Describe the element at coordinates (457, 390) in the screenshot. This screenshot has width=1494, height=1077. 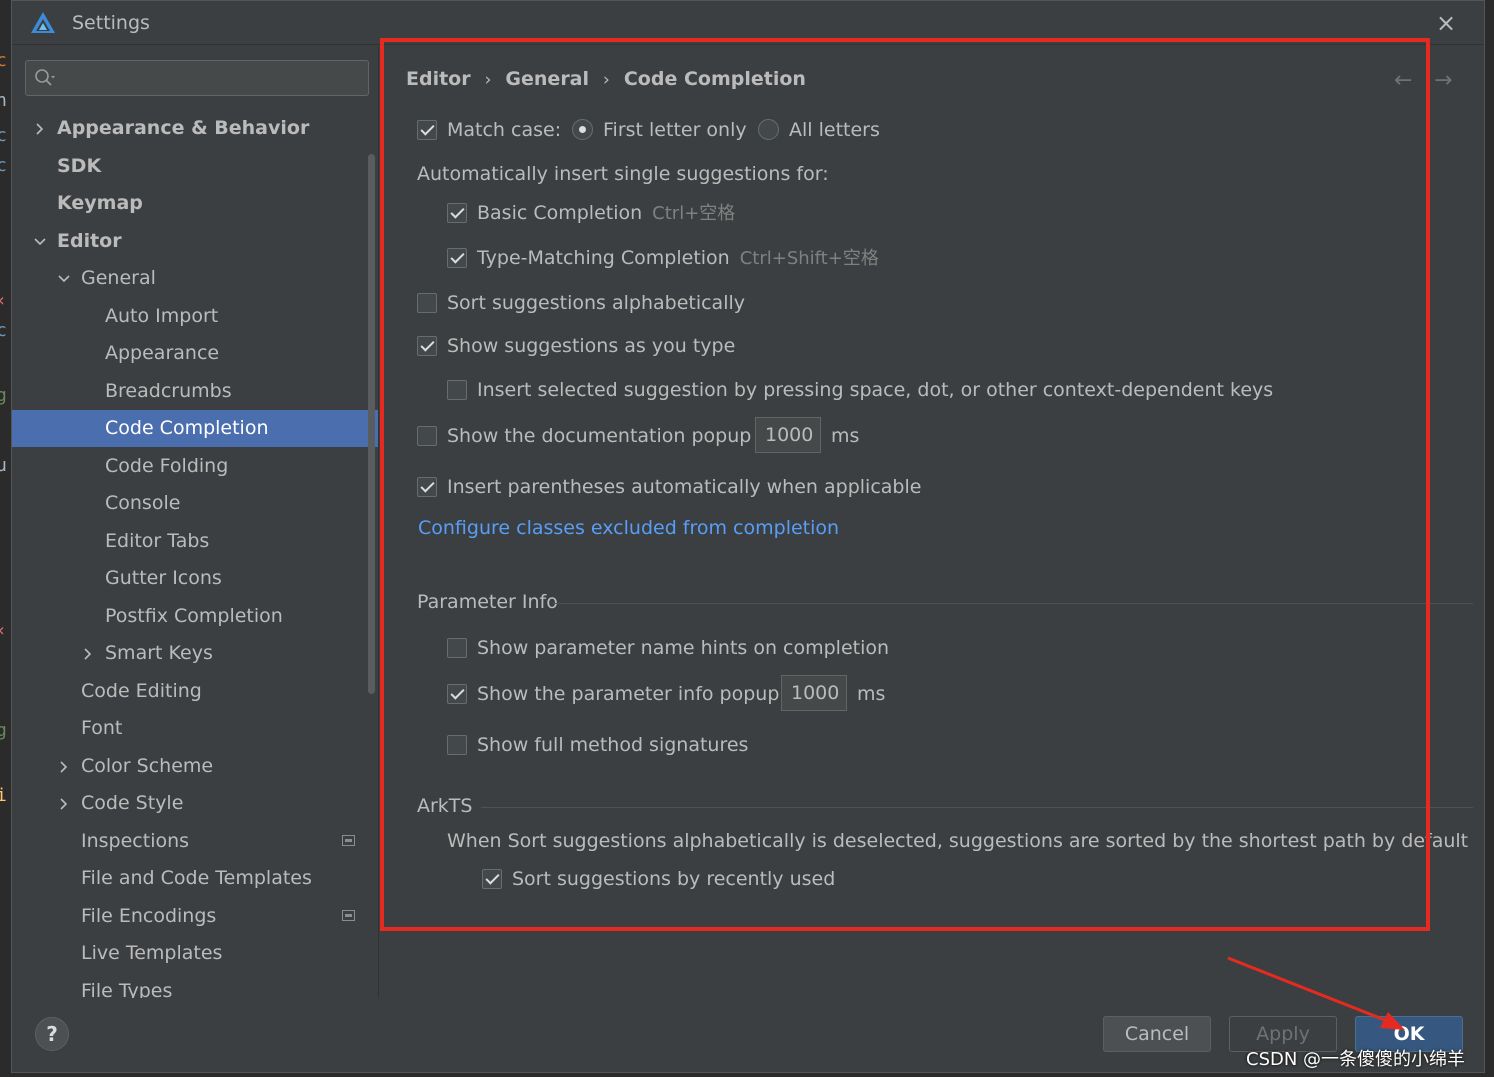
I see `insert-selected-checkbox` at that location.